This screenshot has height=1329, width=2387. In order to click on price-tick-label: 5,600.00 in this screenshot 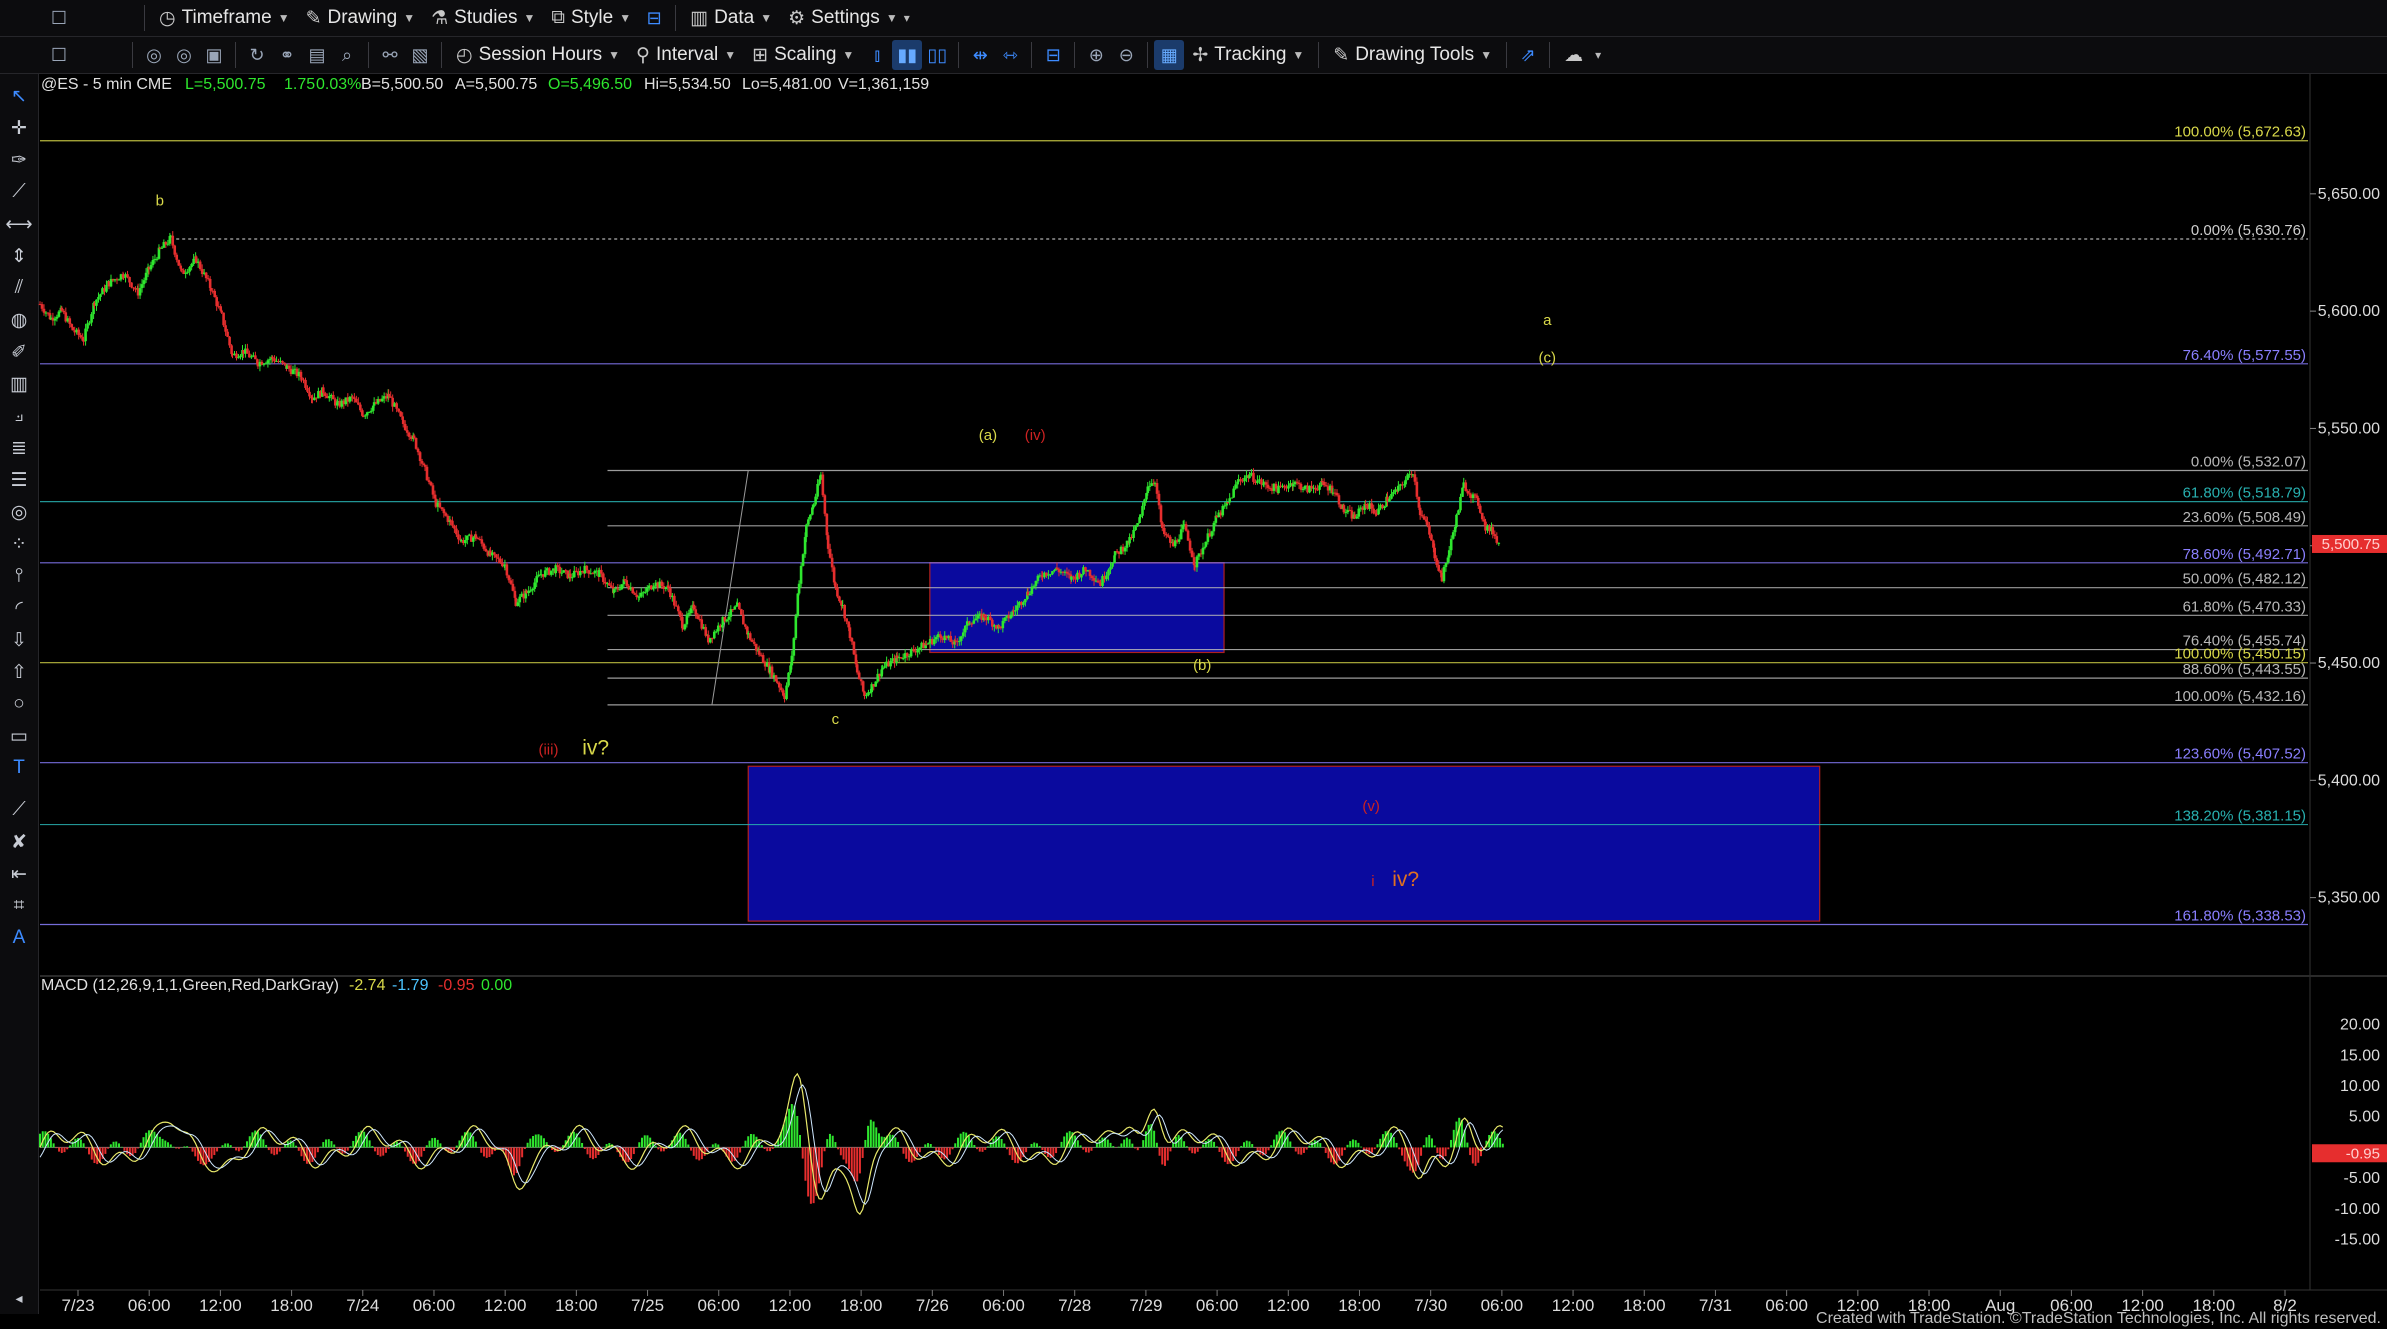, I will do `click(2349, 311)`.